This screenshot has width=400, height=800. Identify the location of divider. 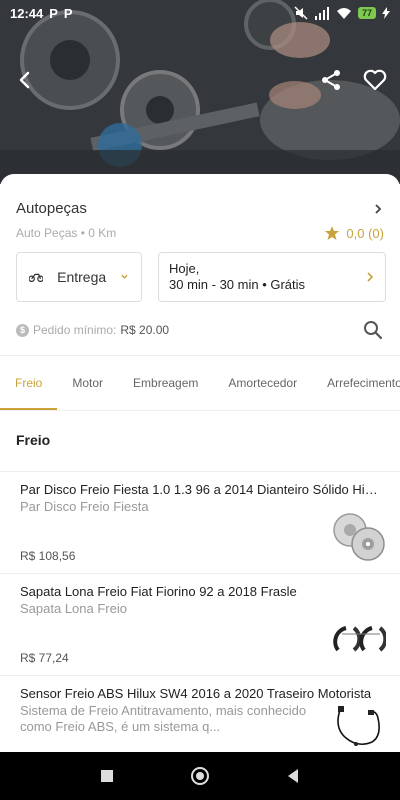
(200, 410).